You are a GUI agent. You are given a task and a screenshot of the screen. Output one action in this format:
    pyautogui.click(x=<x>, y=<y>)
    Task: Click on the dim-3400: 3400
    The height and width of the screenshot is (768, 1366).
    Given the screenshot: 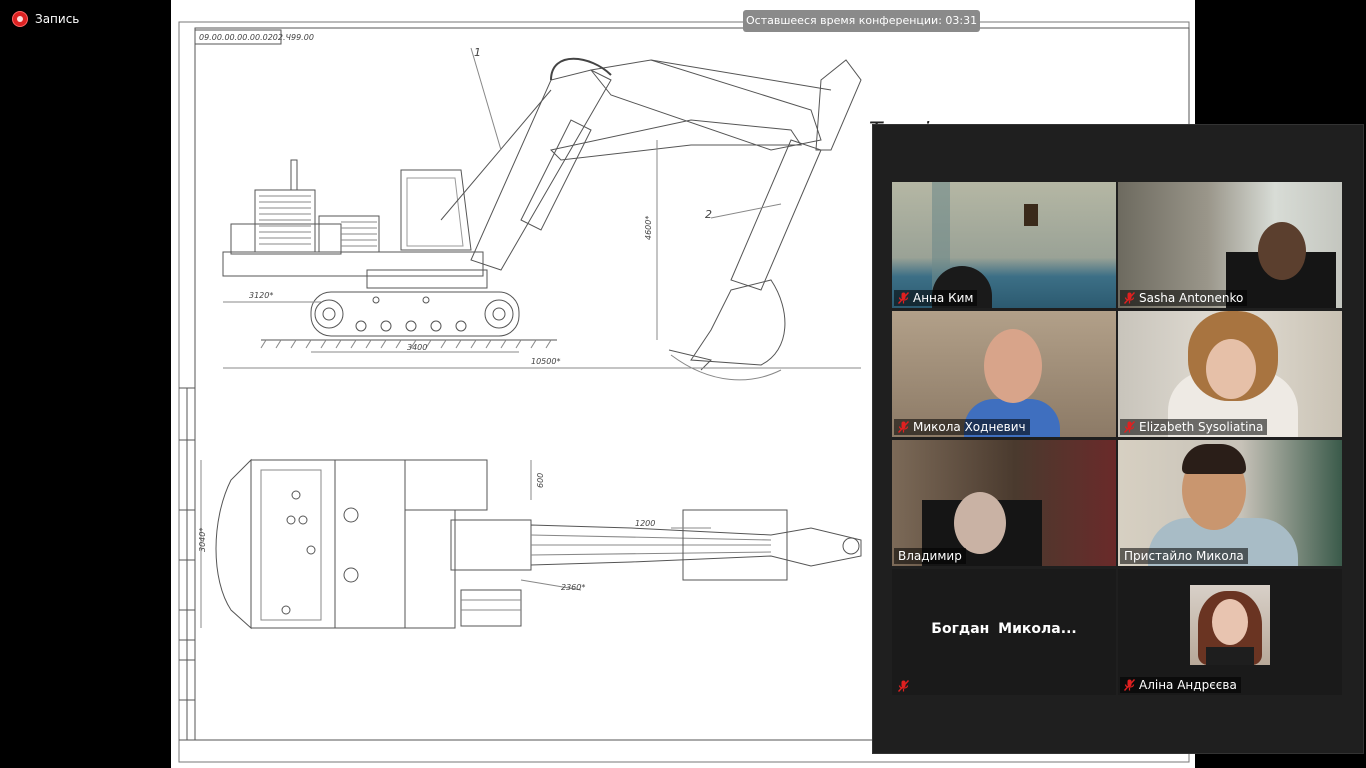 What is the action you would take?
    pyautogui.click(x=417, y=347)
    